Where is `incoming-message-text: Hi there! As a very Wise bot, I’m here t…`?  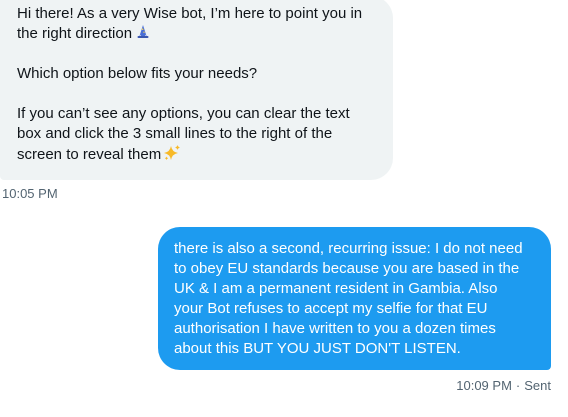
incoming-message-text: Hi there! As a very Wise bot, I’m here t… is located at coordinates (190, 23).